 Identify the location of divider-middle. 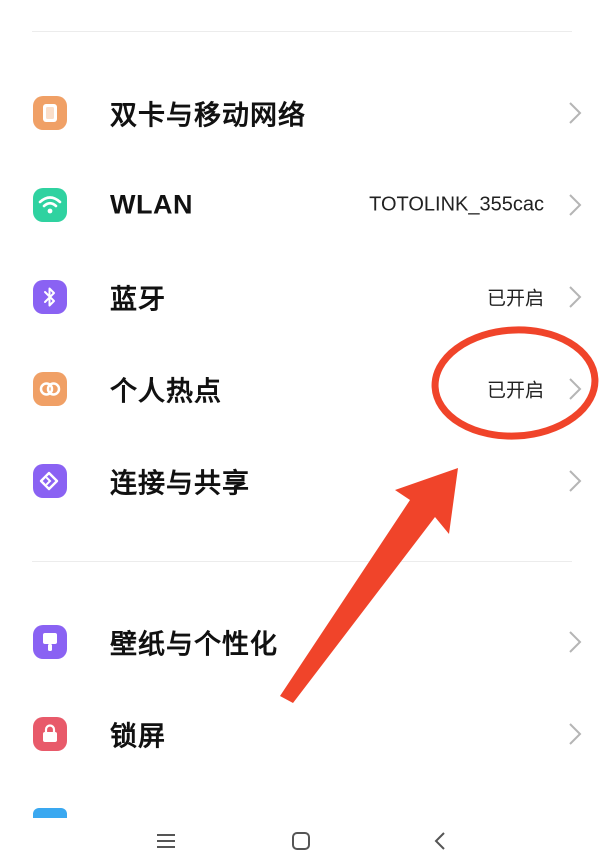
(302, 561).